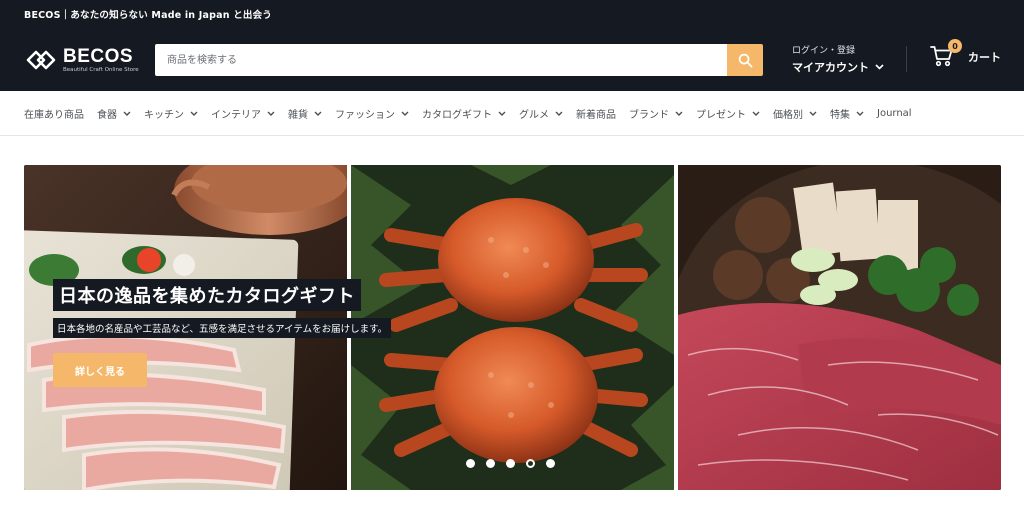 Image resolution: width=1024 pixels, height=505 pixels. I want to click on nav-item-fashion: ファッション, so click(372, 113).